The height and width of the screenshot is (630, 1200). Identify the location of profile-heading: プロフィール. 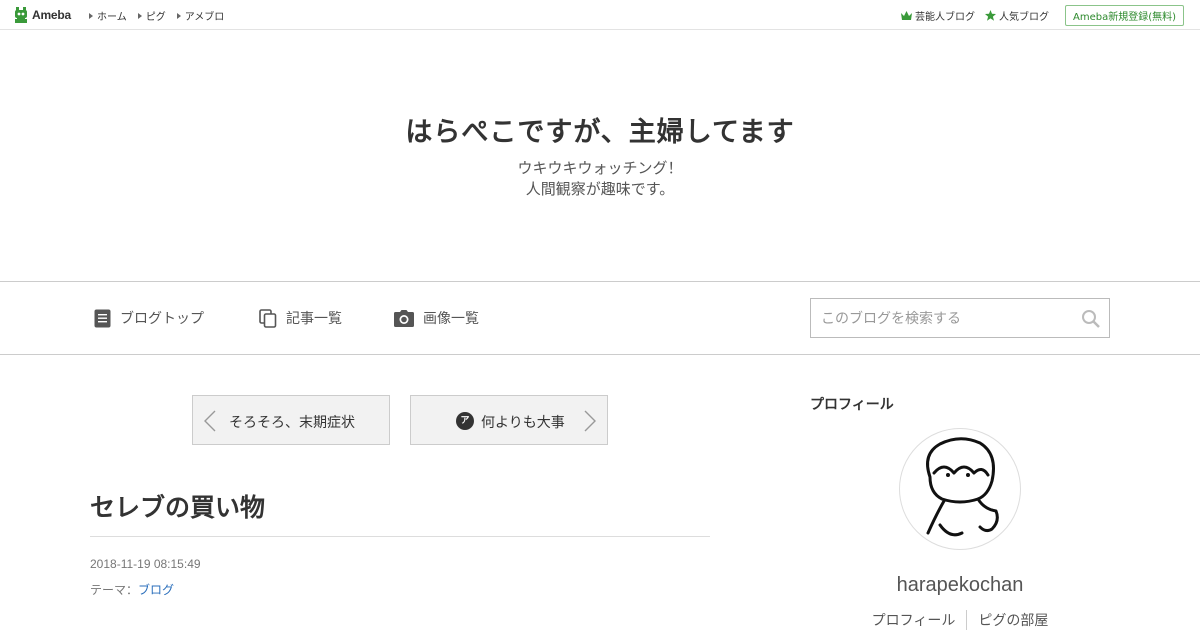
(852, 405).